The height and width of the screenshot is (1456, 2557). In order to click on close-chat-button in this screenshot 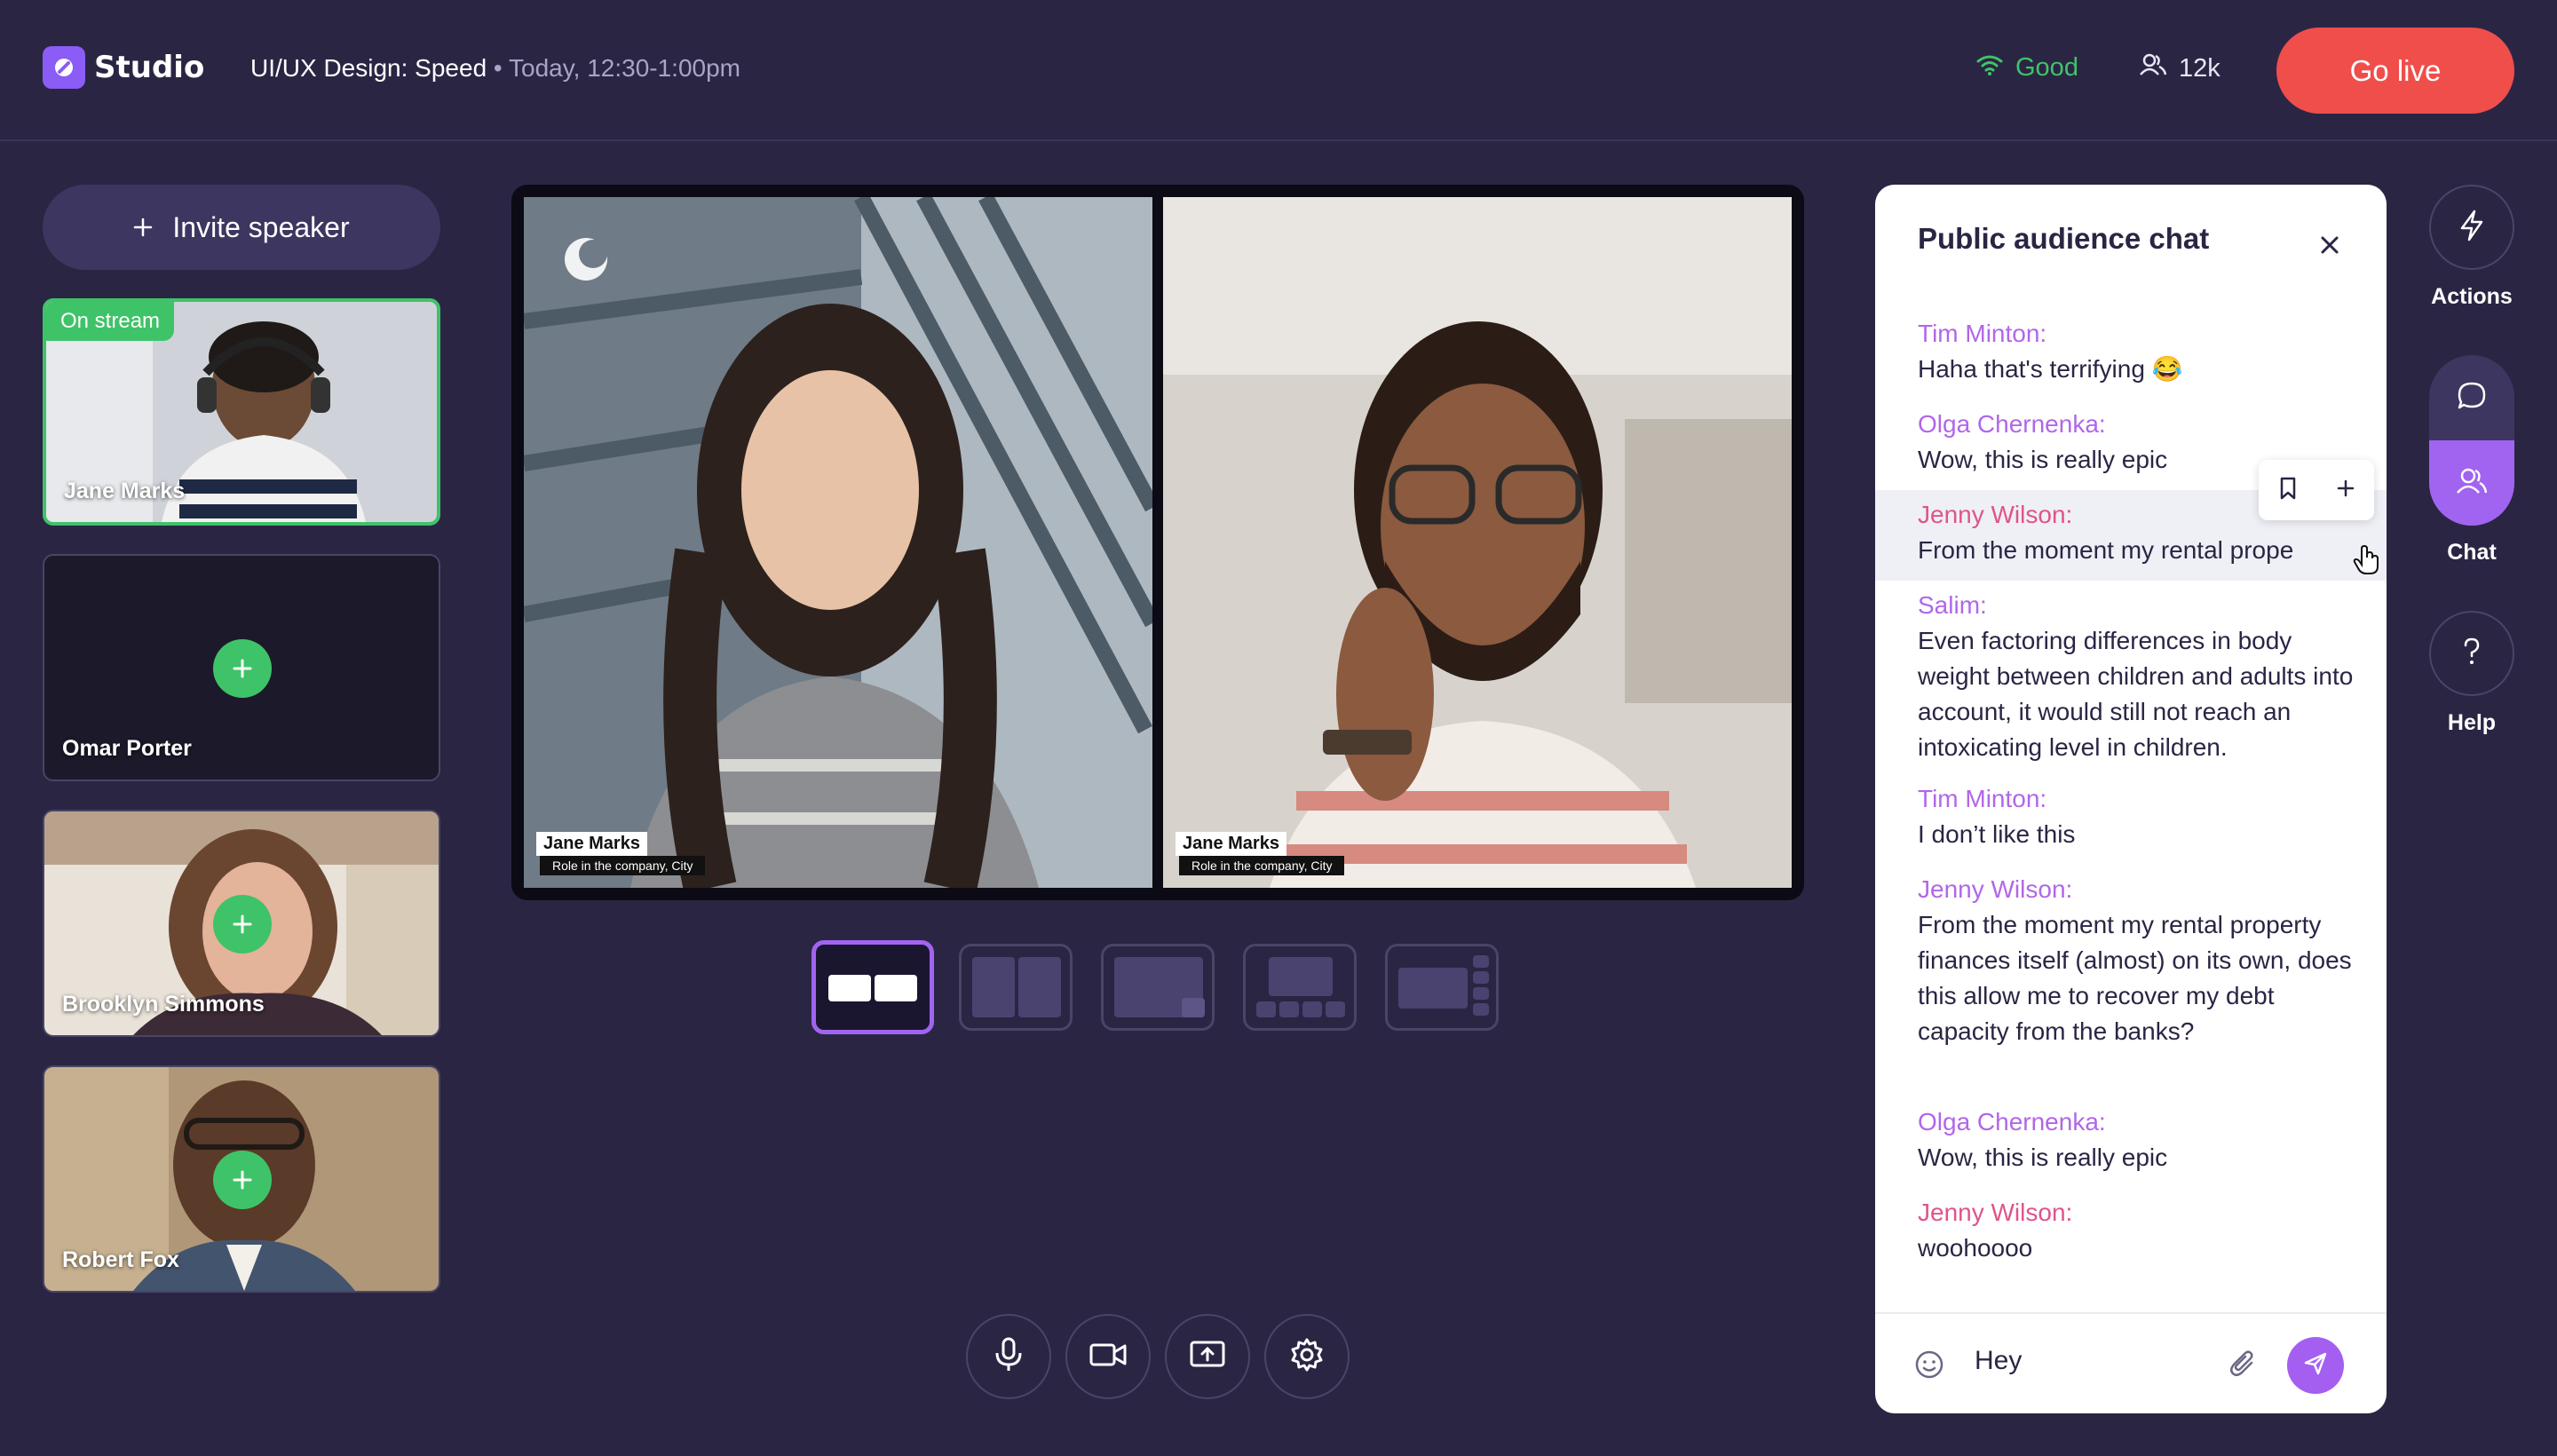, I will do `click(2329, 245)`.